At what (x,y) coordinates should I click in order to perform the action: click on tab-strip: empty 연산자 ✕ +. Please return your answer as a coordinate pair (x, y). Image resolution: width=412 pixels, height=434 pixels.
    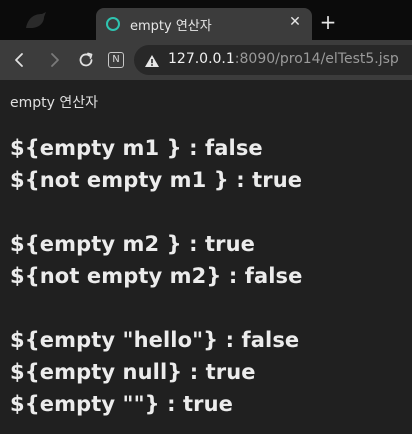
    Looking at the image, I should click on (206, 20).